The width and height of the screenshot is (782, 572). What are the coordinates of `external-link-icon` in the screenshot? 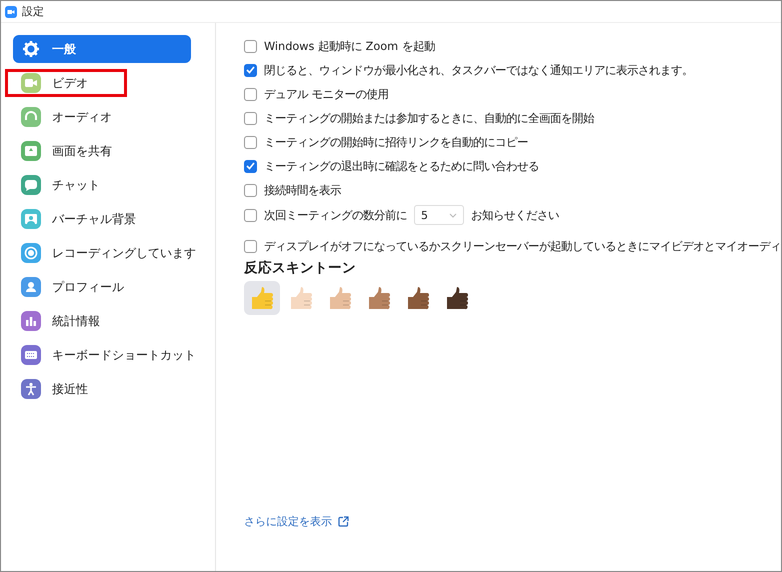 It's located at (343, 521).